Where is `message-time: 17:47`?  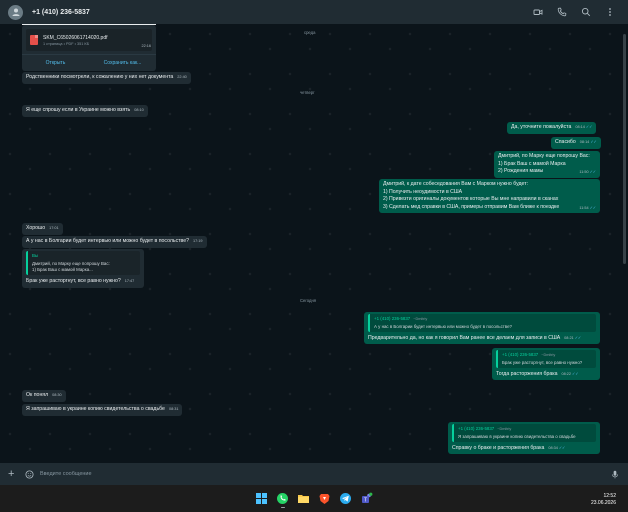 message-time: 17:47 is located at coordinates (129, 281).